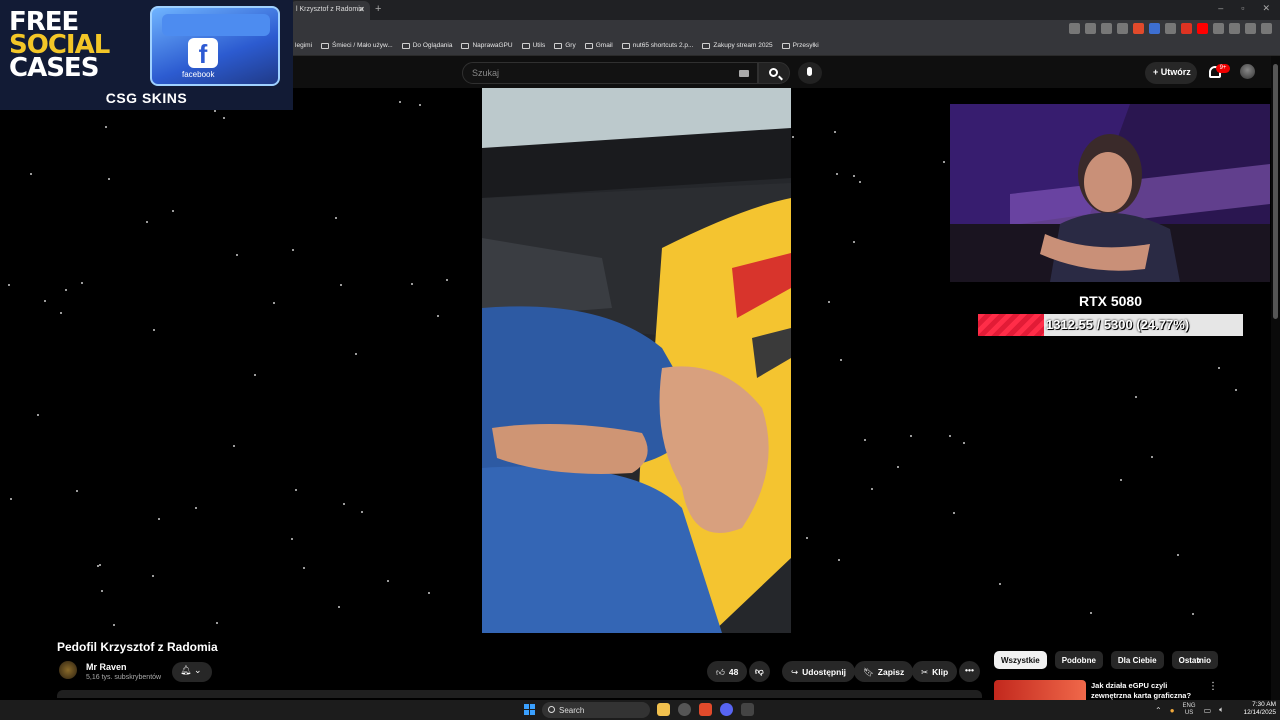  I want to click on windows-start-icon, so click(529, 709).